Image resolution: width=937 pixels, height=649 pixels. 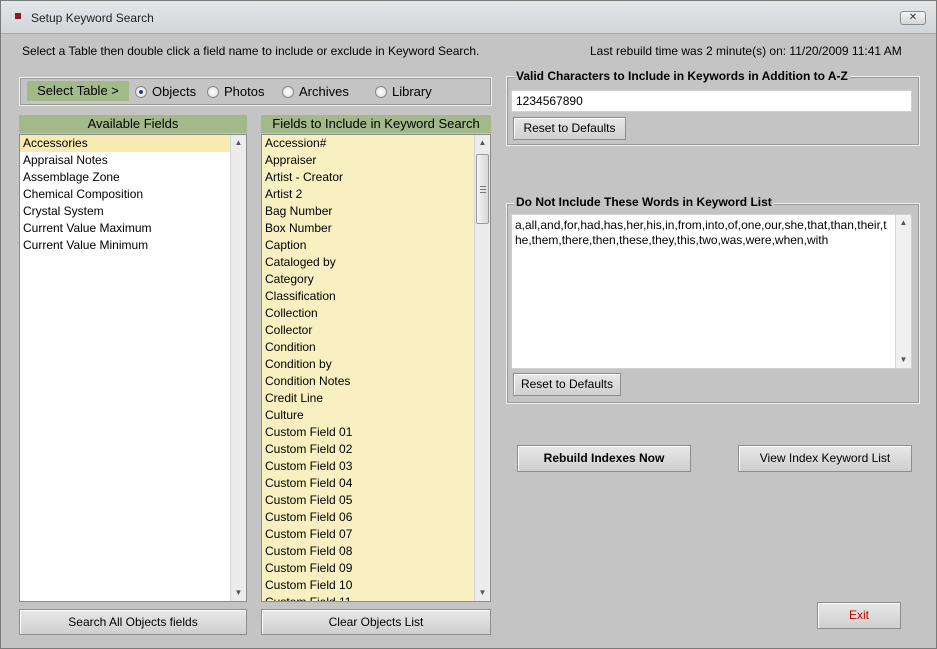 I want to click on radio-objects: Objects, so click(x=165, y=91).